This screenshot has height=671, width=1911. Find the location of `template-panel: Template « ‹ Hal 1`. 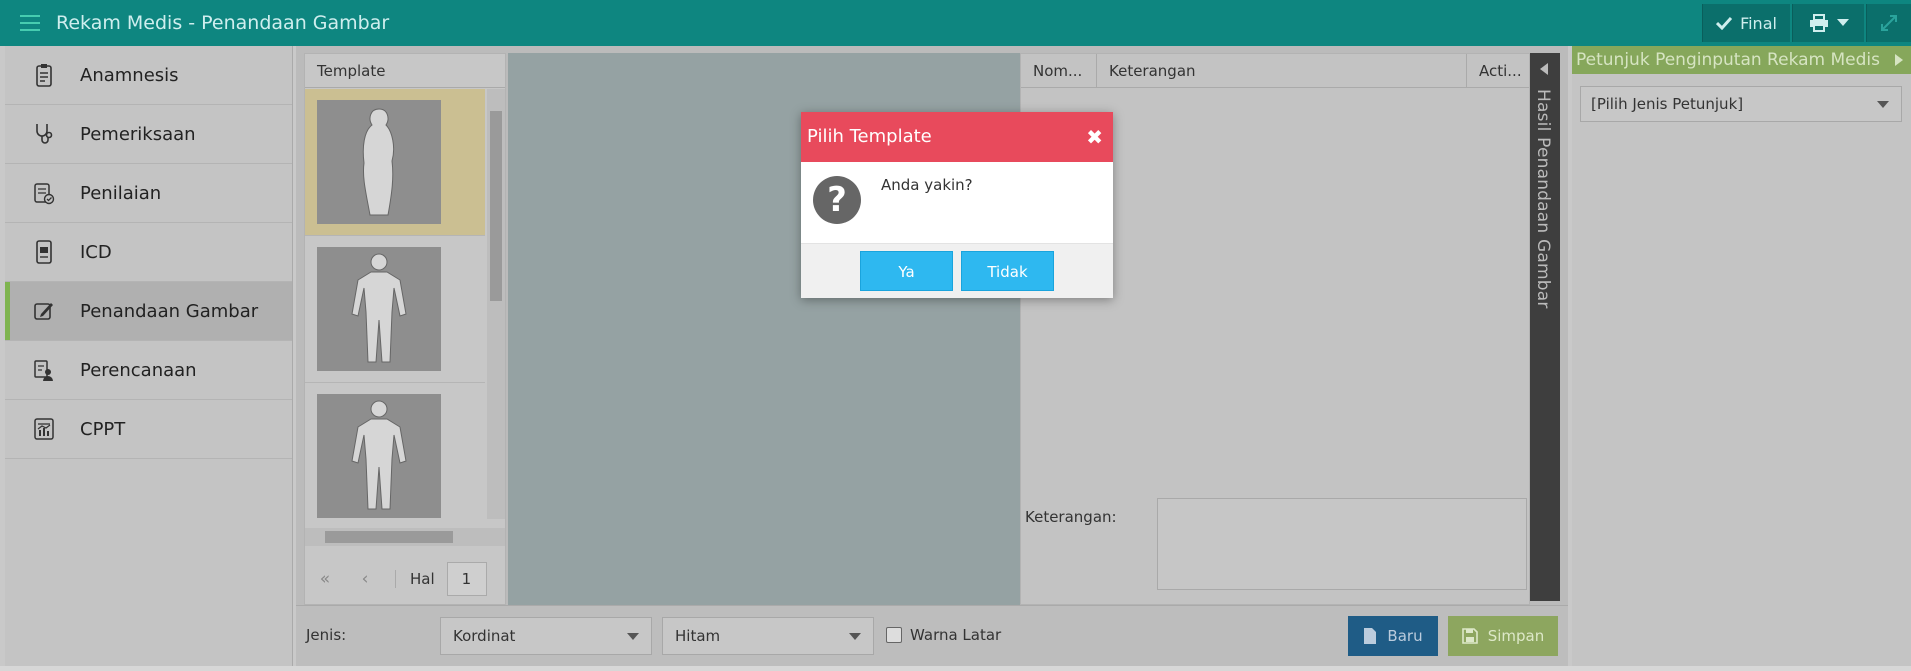

template-panel: Template « ‹ Hal 1 is located at coordinates (405, 329).